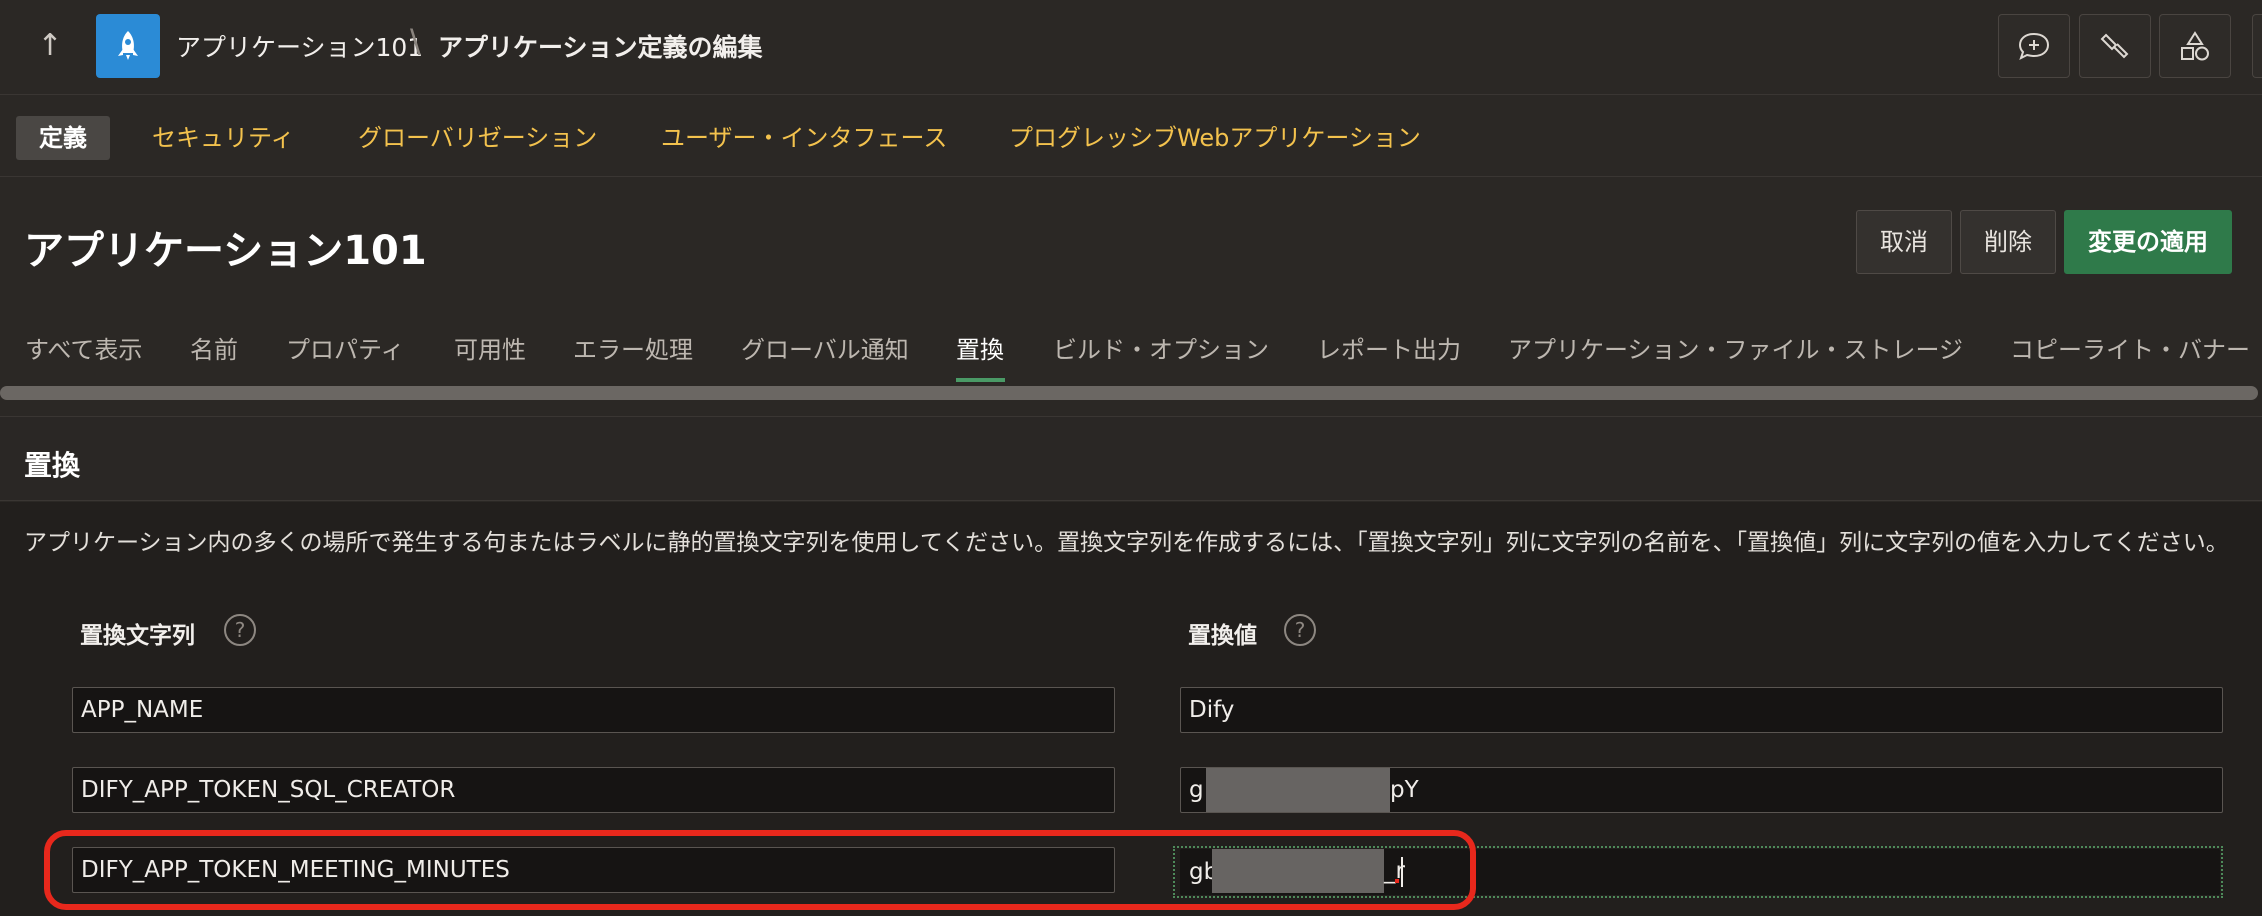 The height and width of the screenshot is (916, 2262). What do you see at coordinates (980, 380) in the screenshot?
I see `active-tab-indicator` at bounding box center [980, 380].